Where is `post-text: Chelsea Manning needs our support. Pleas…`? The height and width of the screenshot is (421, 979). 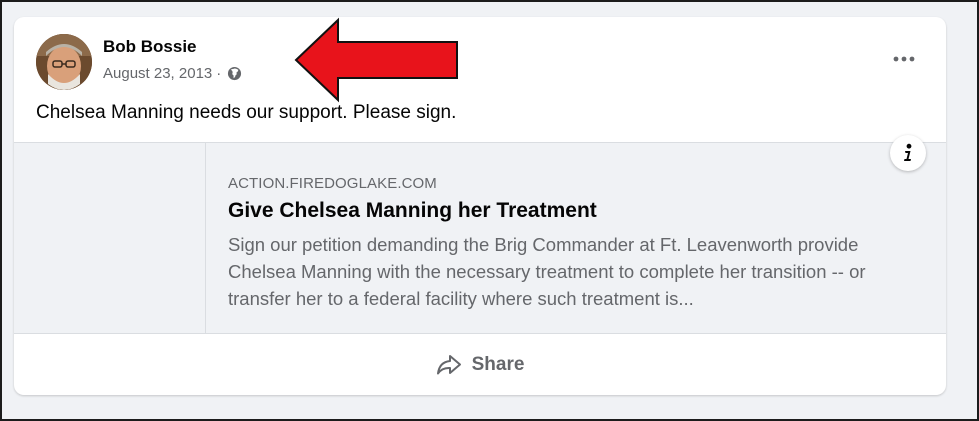
post-text: Chelsea Manning needs our support. Pleas… is located at coordinates (246, 112).